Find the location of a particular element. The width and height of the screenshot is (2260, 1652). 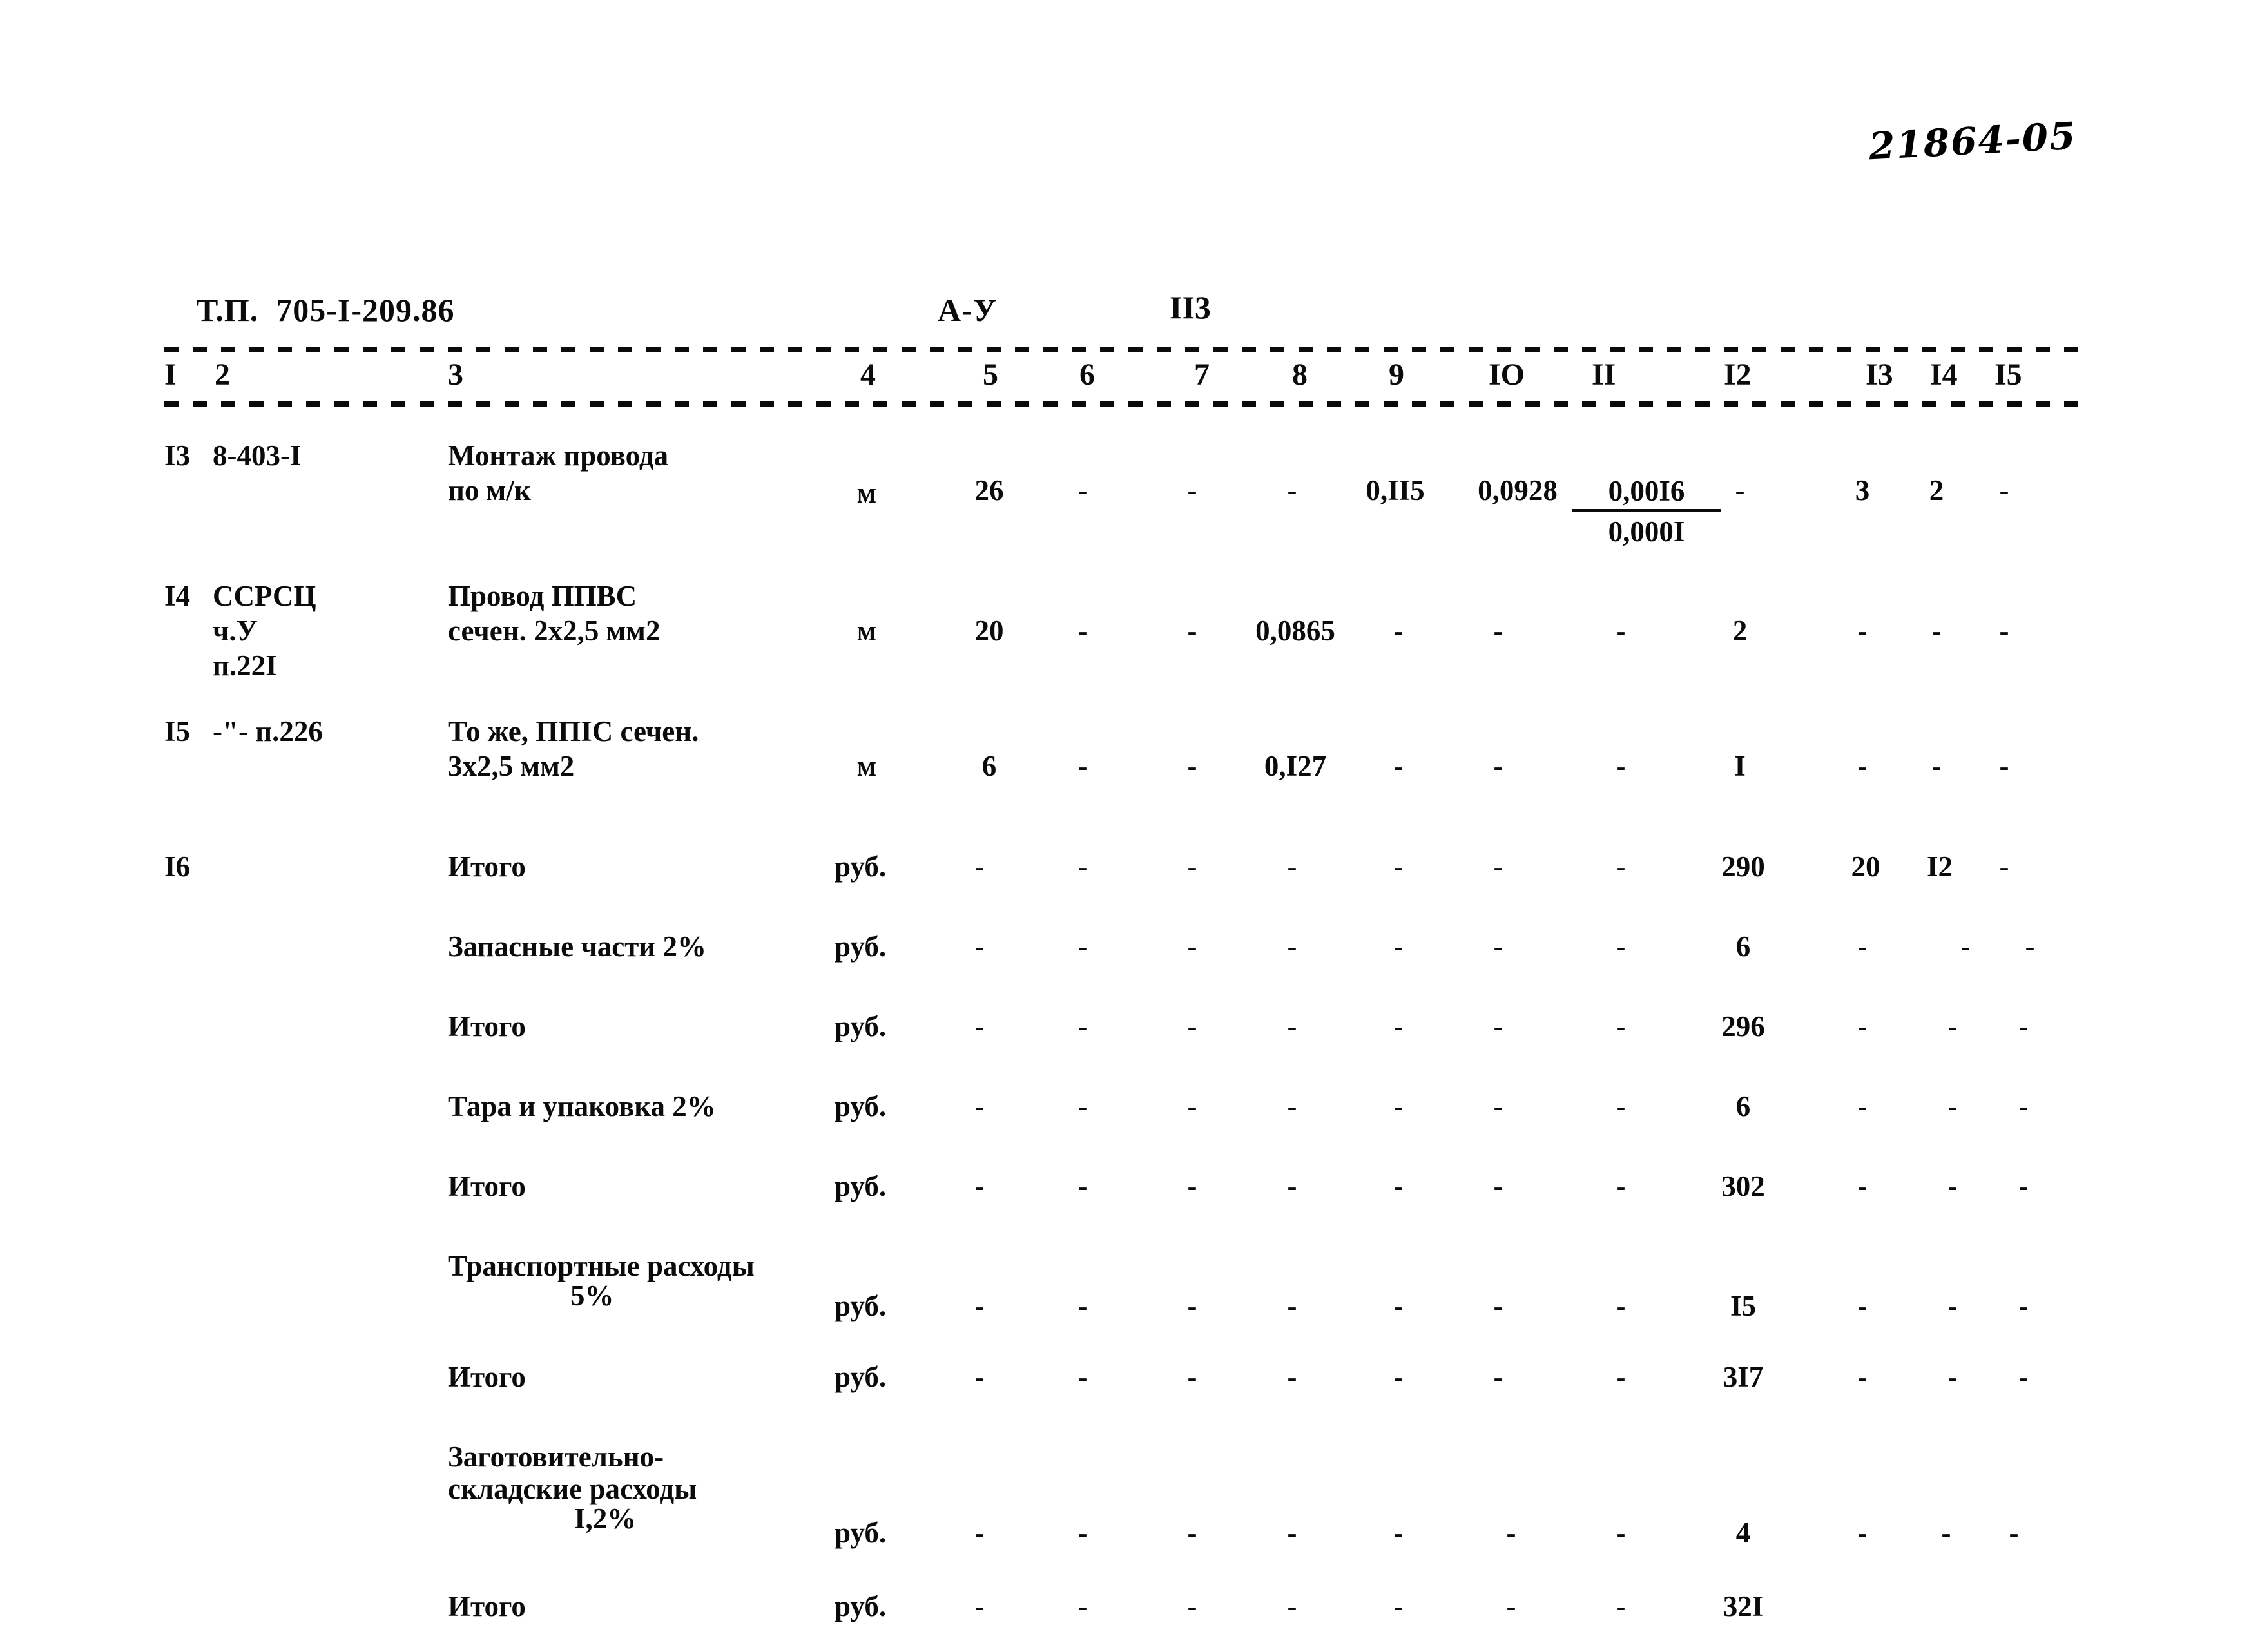

work-description-line1: То же, ППIС сечен. is located at coordinates (573, 731).